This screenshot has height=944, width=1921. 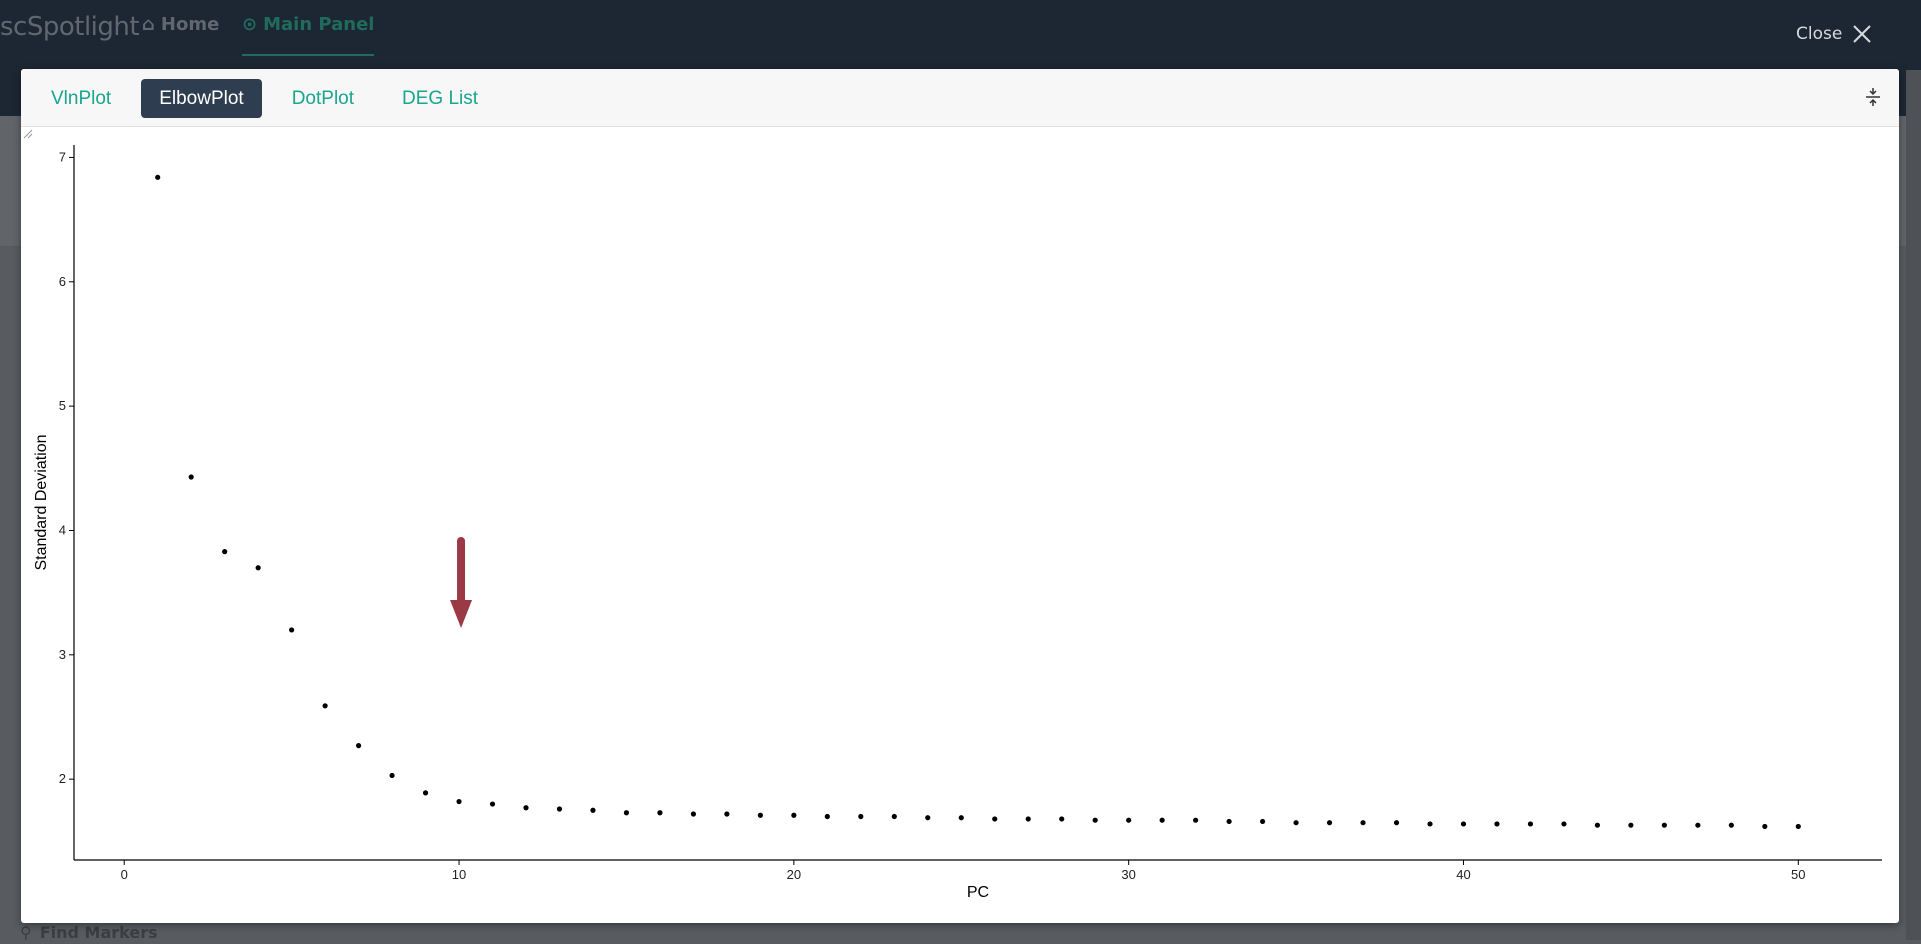 What do you see at coordinates (62, 529) in the screenshot?
I see `y-tick-label: 4` at bounding box center [62, 529].